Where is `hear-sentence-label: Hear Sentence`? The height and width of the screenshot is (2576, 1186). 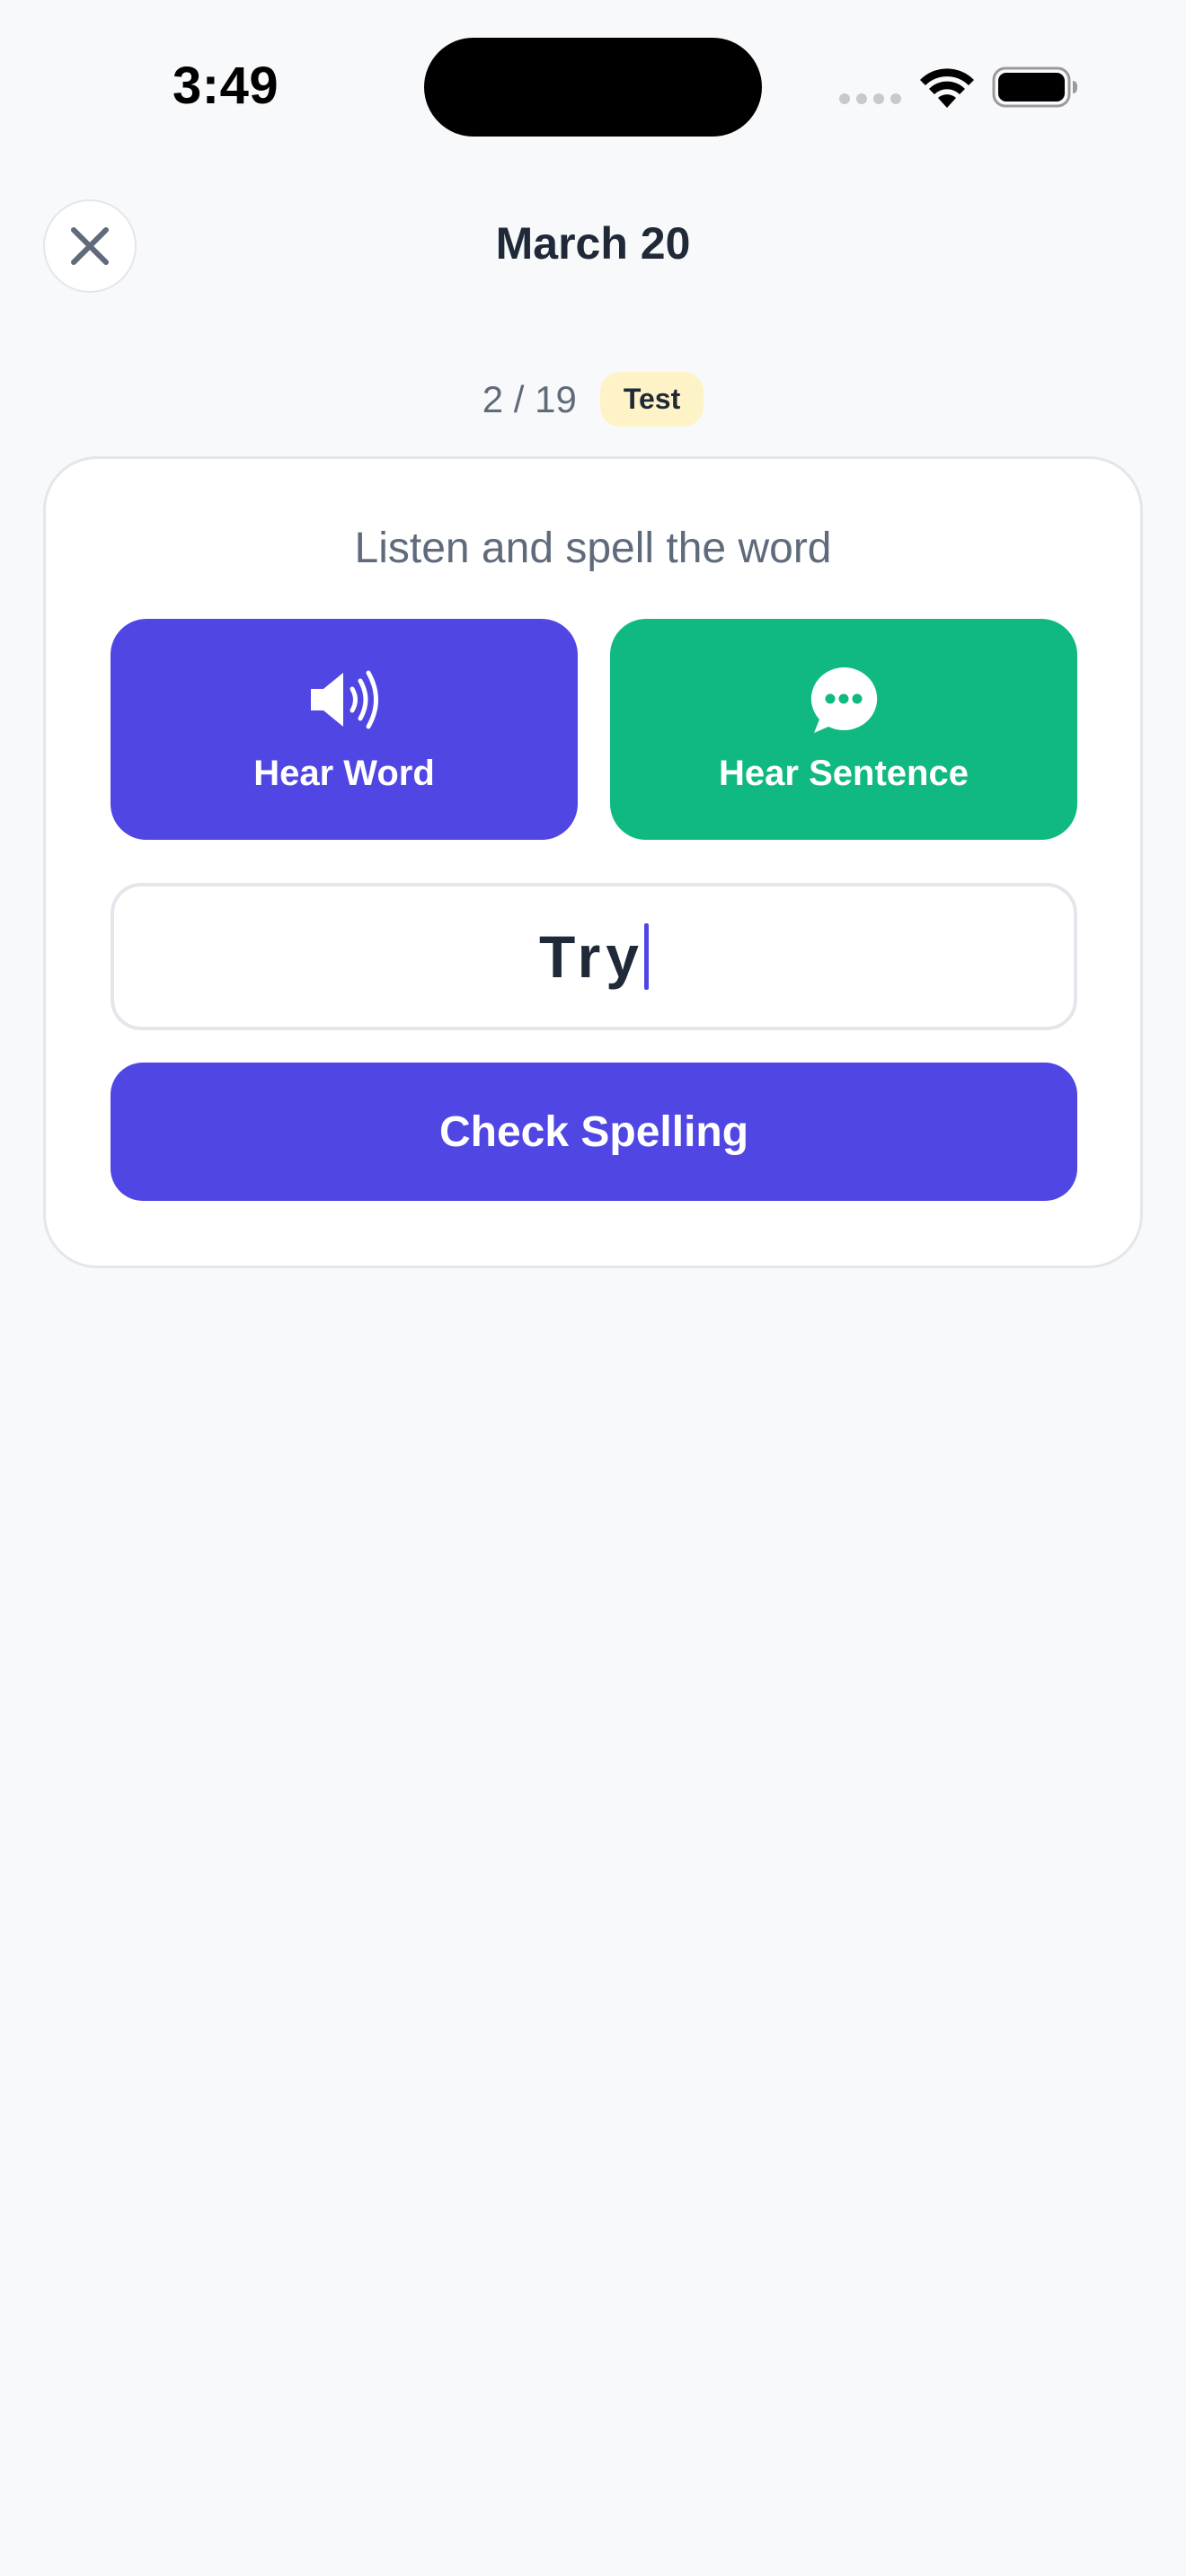
hear-sentence-label: Hear Sentence is located at coordinates (844, 773).